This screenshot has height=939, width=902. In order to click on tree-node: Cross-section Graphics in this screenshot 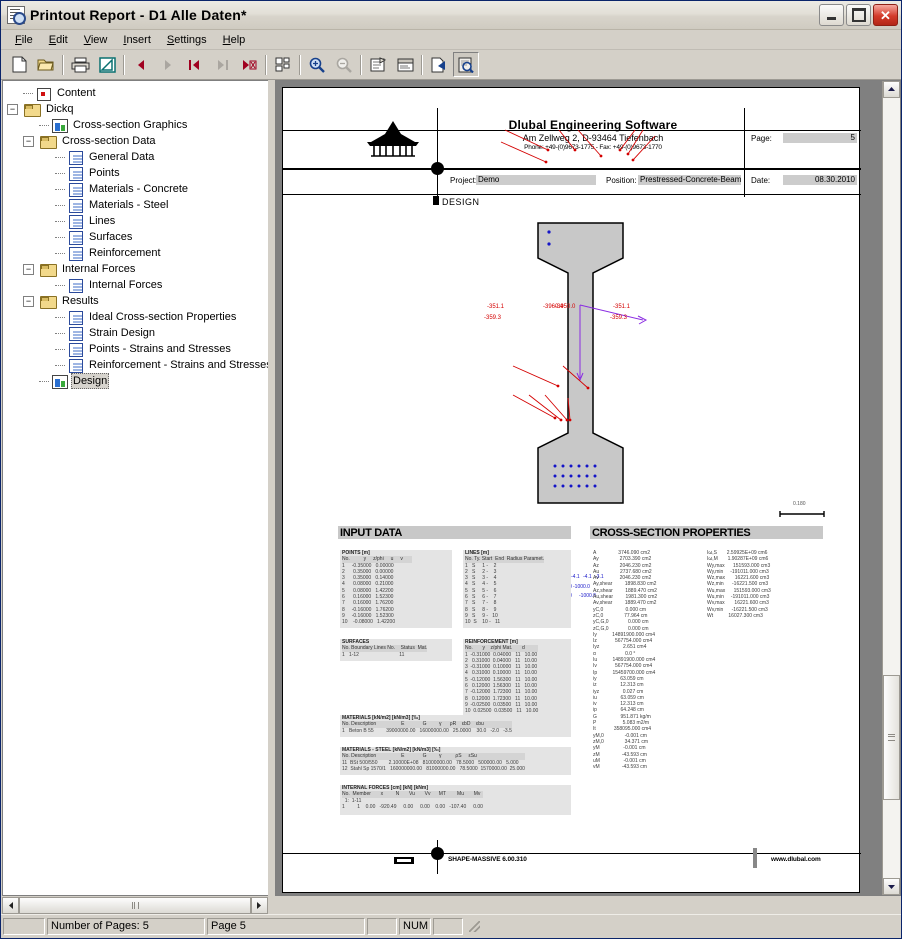, I will do `click(137, 125)`.